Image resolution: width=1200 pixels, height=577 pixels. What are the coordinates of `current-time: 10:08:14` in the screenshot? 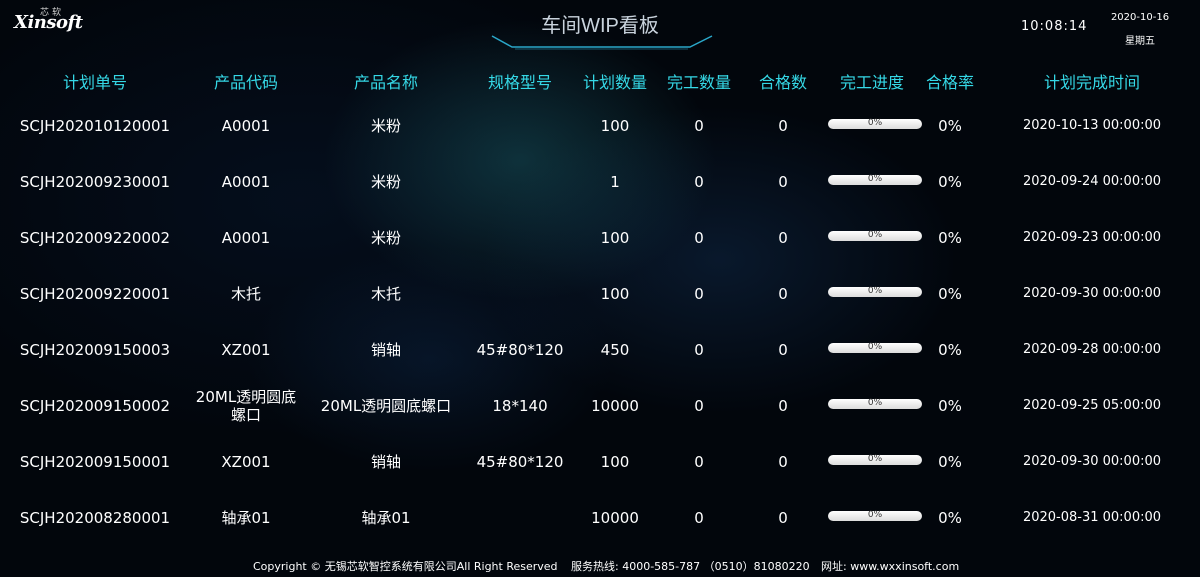 It's located at (1054, 26).